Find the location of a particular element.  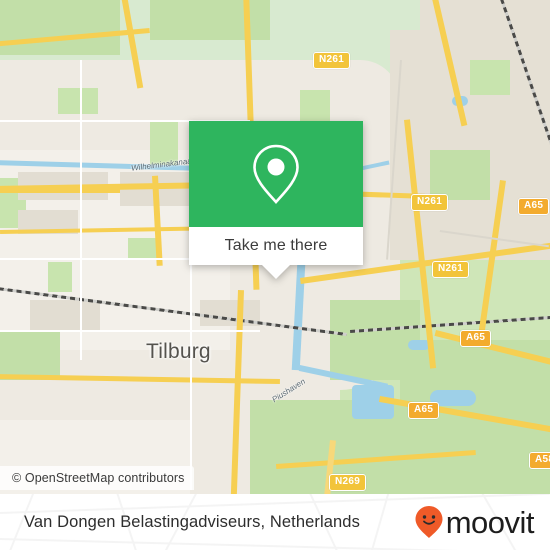

callout-action-label: Take me there is located at coordinates (276, 245).